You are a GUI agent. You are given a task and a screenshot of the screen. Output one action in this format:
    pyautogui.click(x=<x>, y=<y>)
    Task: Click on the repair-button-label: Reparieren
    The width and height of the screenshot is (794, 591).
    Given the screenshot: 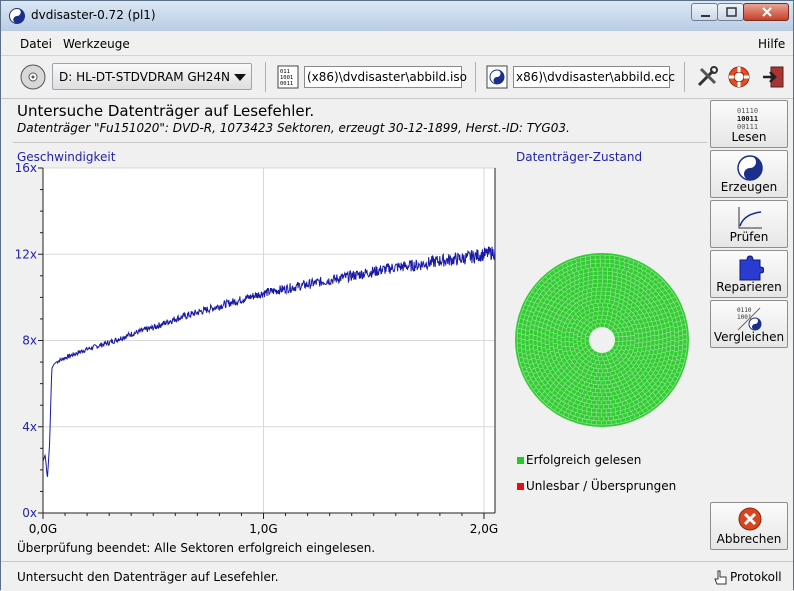 What is the action you would take?
    pyautogui.click(x=749, y=287)
    